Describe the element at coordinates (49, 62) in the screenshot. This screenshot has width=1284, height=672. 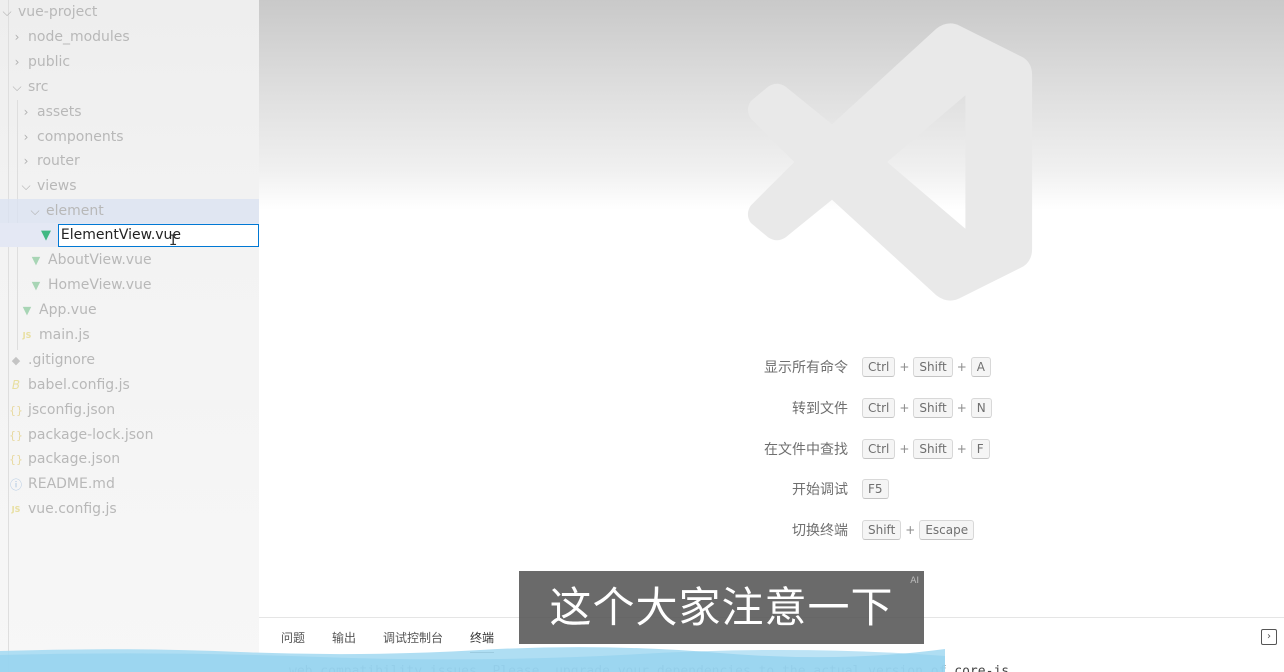
I see `tree-item-label: public` at that location.